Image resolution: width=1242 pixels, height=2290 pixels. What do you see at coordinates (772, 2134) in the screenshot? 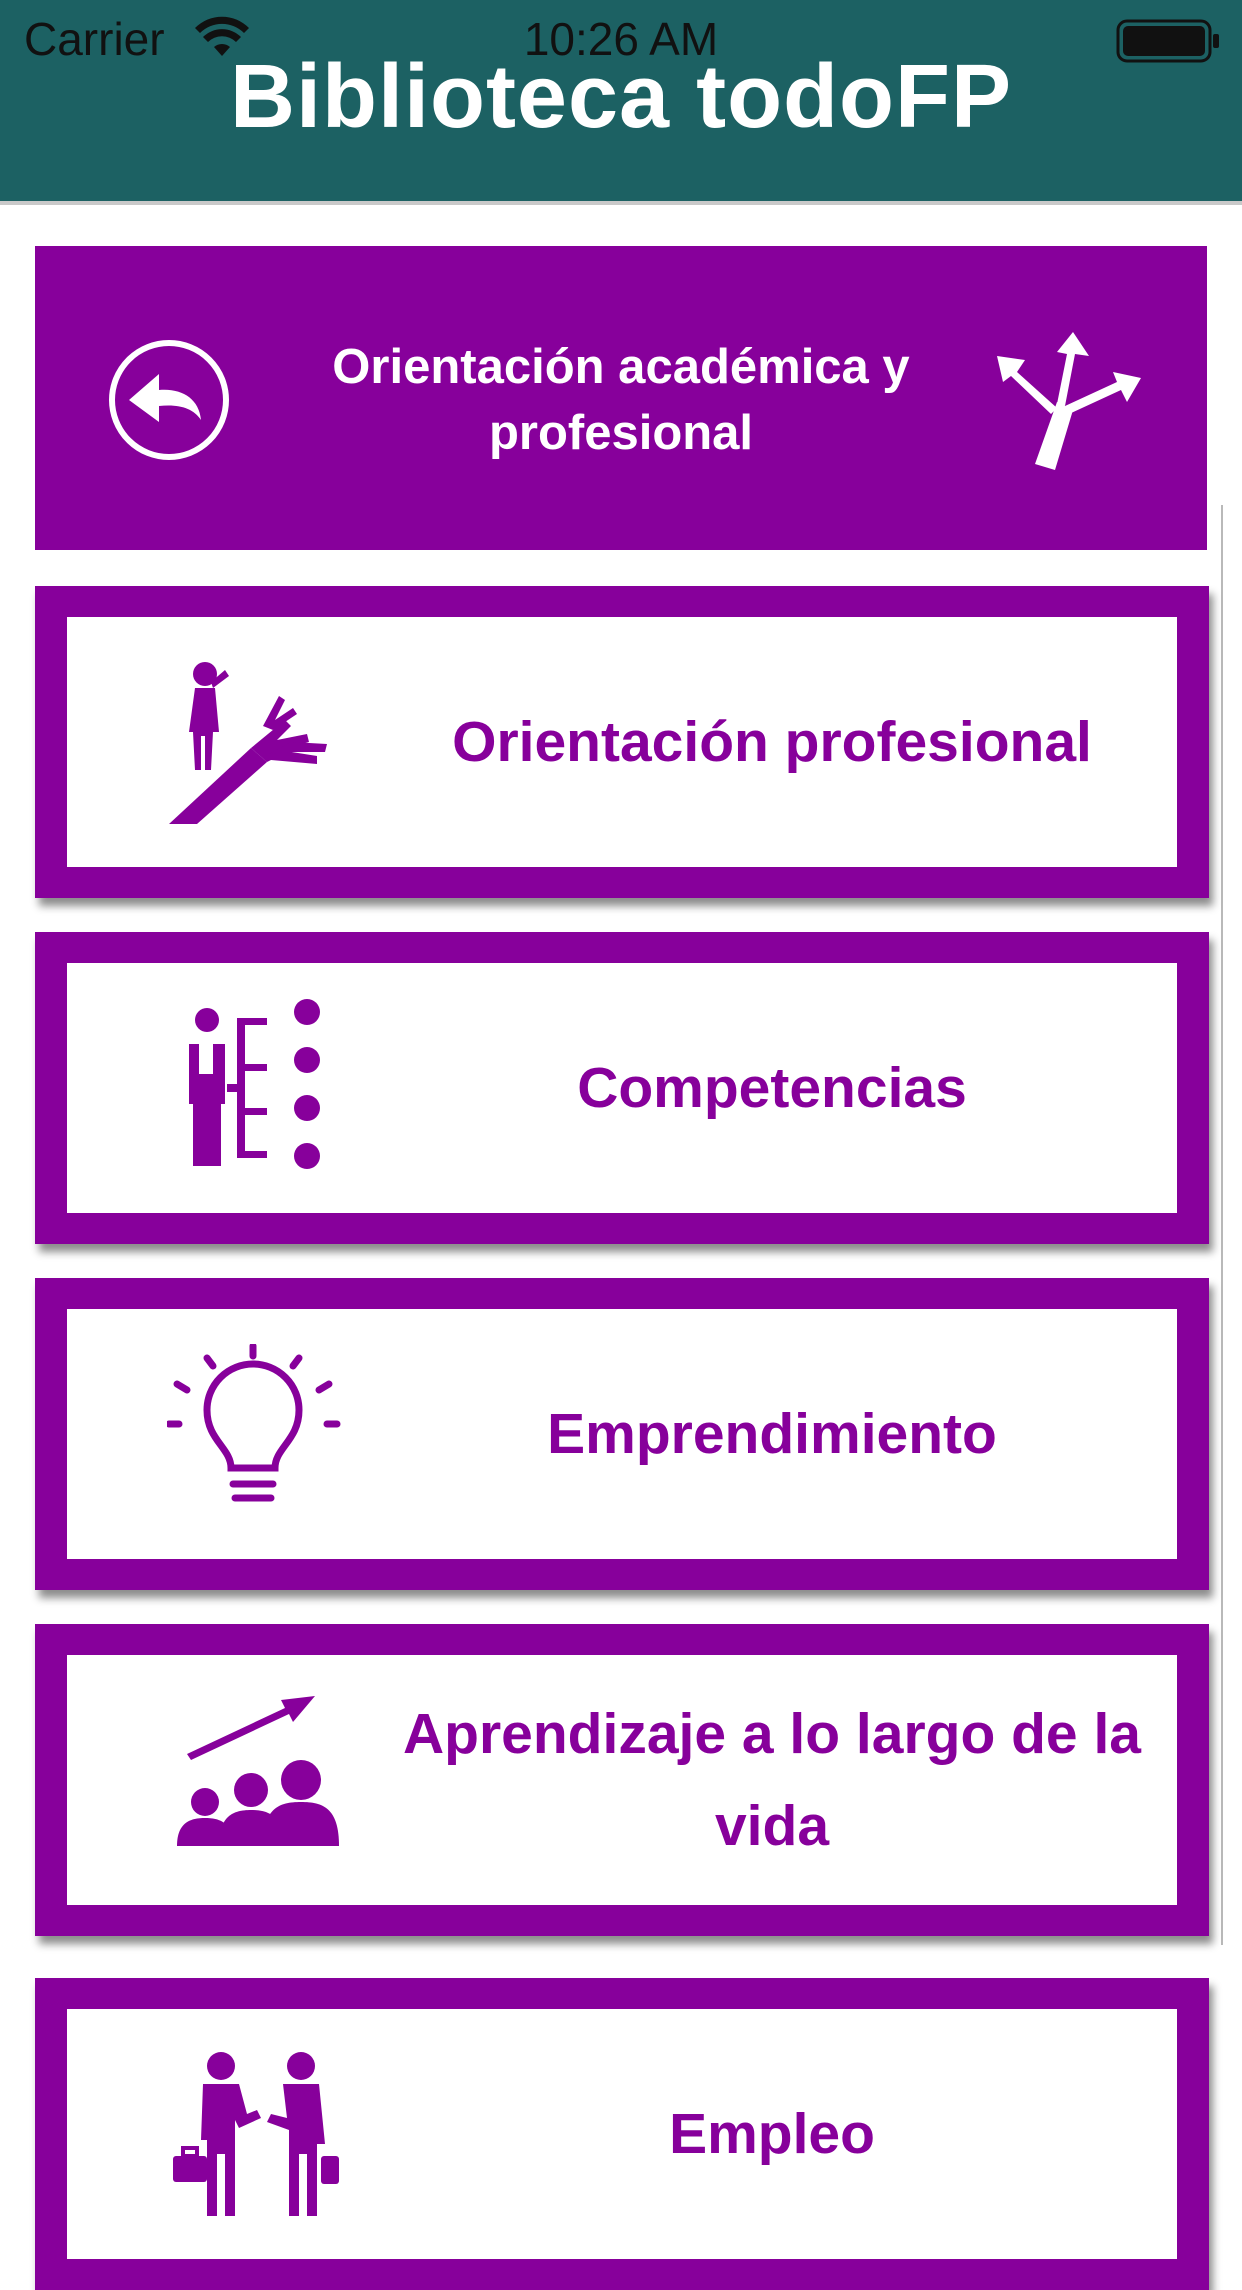
I see `menu-item-label: Empleo` at bounding box center [772, 2134].